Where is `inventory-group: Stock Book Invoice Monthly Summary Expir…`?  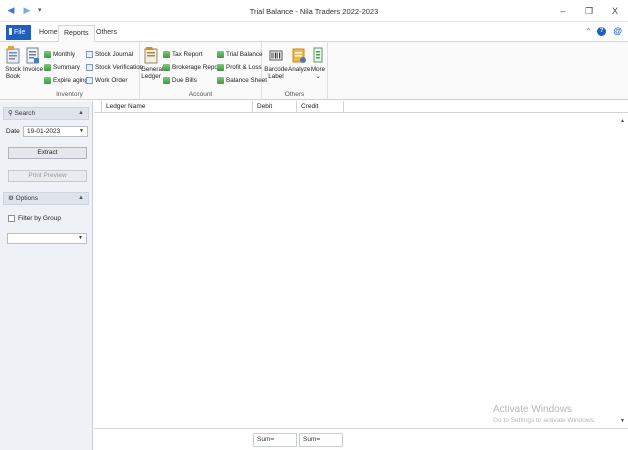 inventory-group: Stock Book Invoice Monthly Summary Expir… is located at coordinates (71, 71).